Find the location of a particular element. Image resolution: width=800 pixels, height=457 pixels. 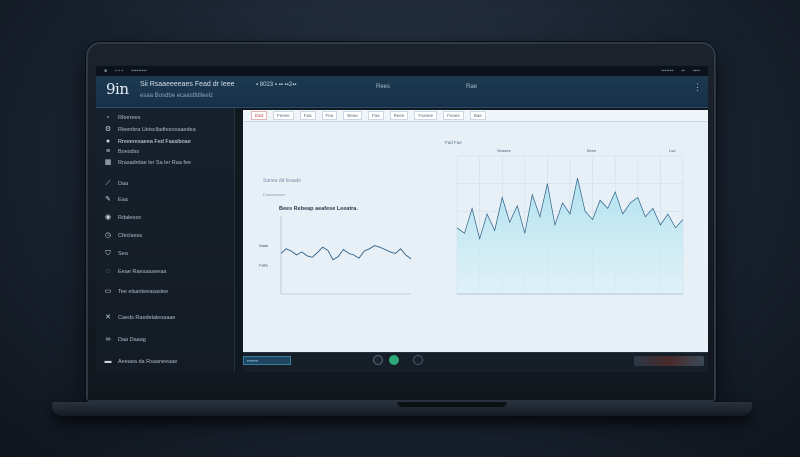

sidebar-item: ∞ Daa Daaag is located at coordinates (125, 340).